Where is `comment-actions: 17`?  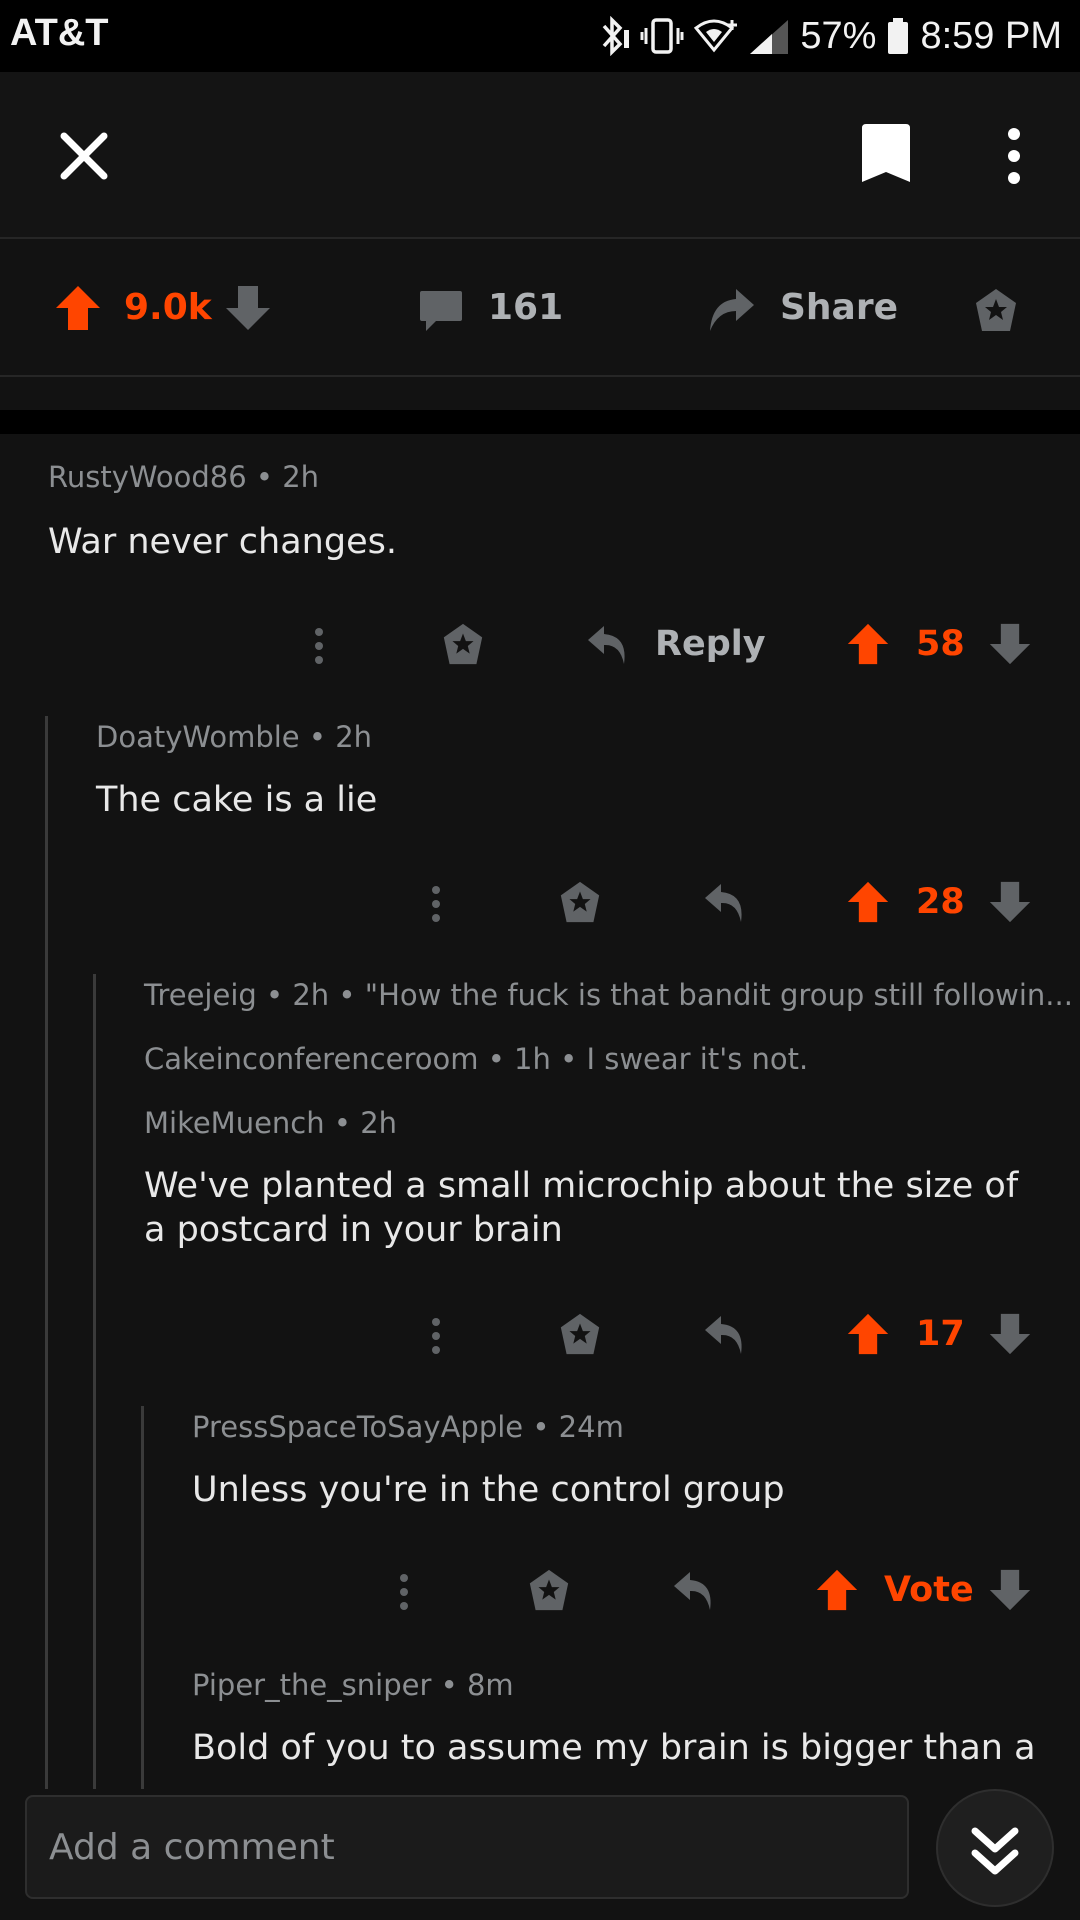 comment-actions: 17 is located at coordinates (540, 1336).